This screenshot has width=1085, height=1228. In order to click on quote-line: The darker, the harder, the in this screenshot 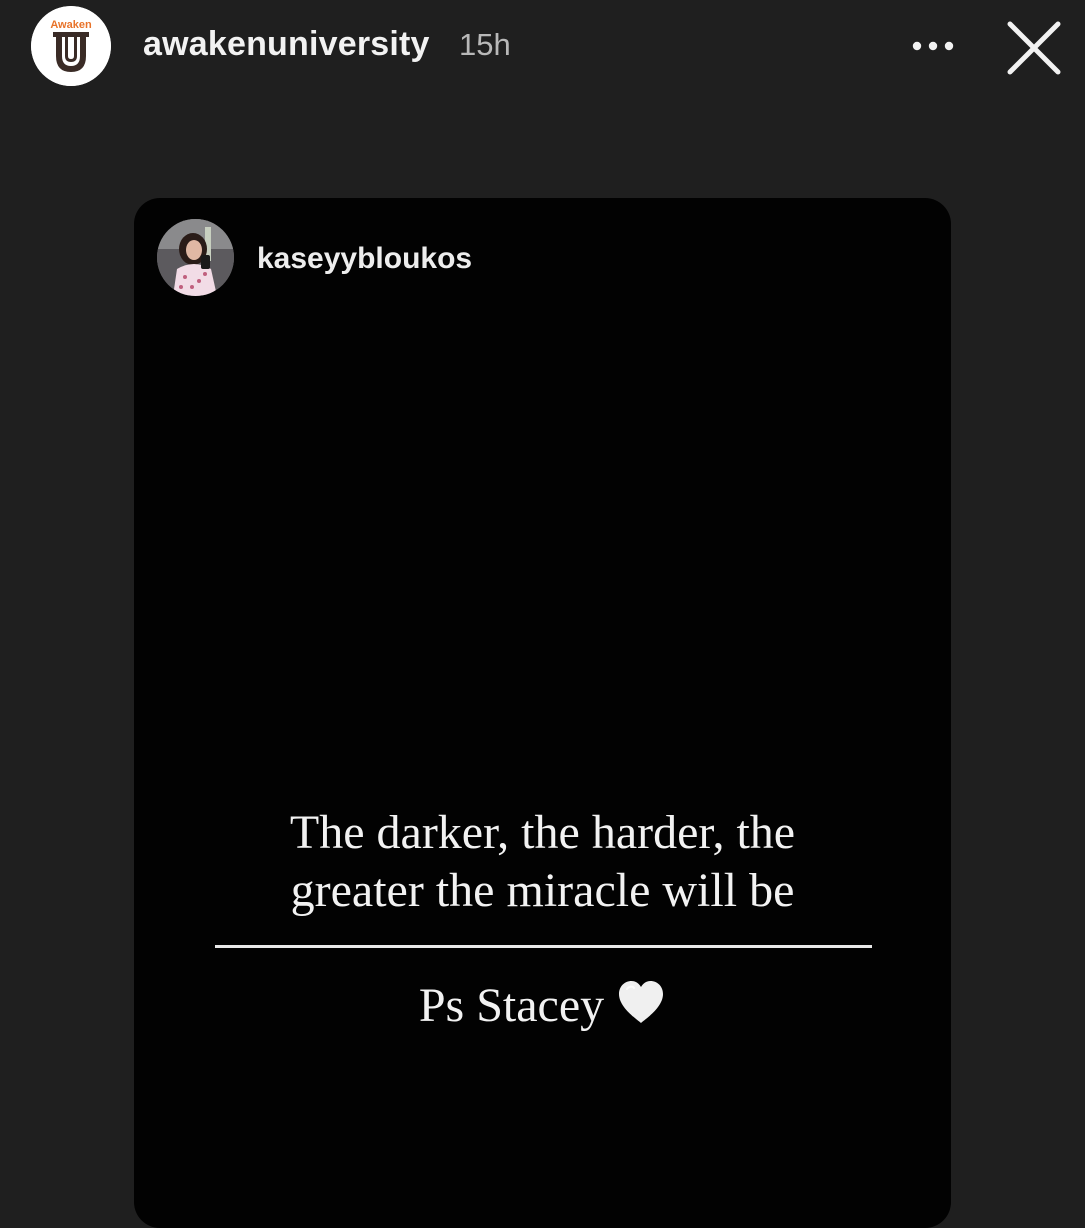, I will do `click(542, 832)`.